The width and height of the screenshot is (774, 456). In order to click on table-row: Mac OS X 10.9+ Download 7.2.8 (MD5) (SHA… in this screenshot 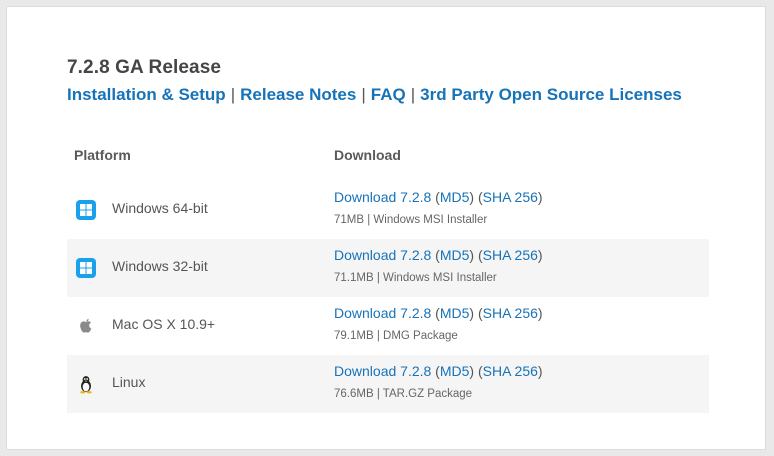, I will do `click(388, 326)`.